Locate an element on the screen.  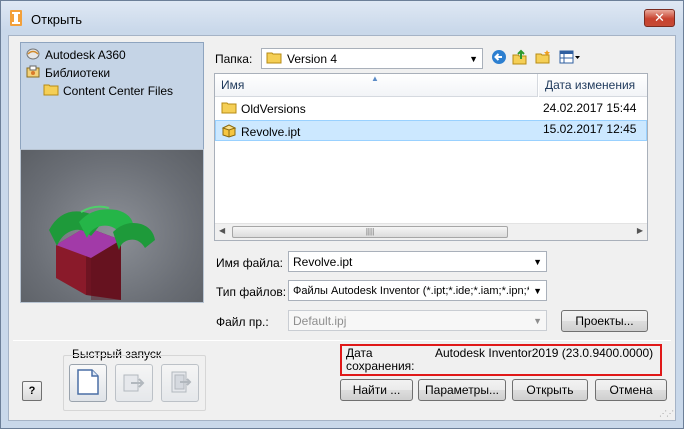
open-file-button is located at coordinates (134, 383).